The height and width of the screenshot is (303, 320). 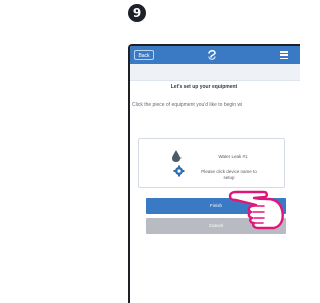 I want to click on pointing-hand-icon, so click(x=256, y=210).